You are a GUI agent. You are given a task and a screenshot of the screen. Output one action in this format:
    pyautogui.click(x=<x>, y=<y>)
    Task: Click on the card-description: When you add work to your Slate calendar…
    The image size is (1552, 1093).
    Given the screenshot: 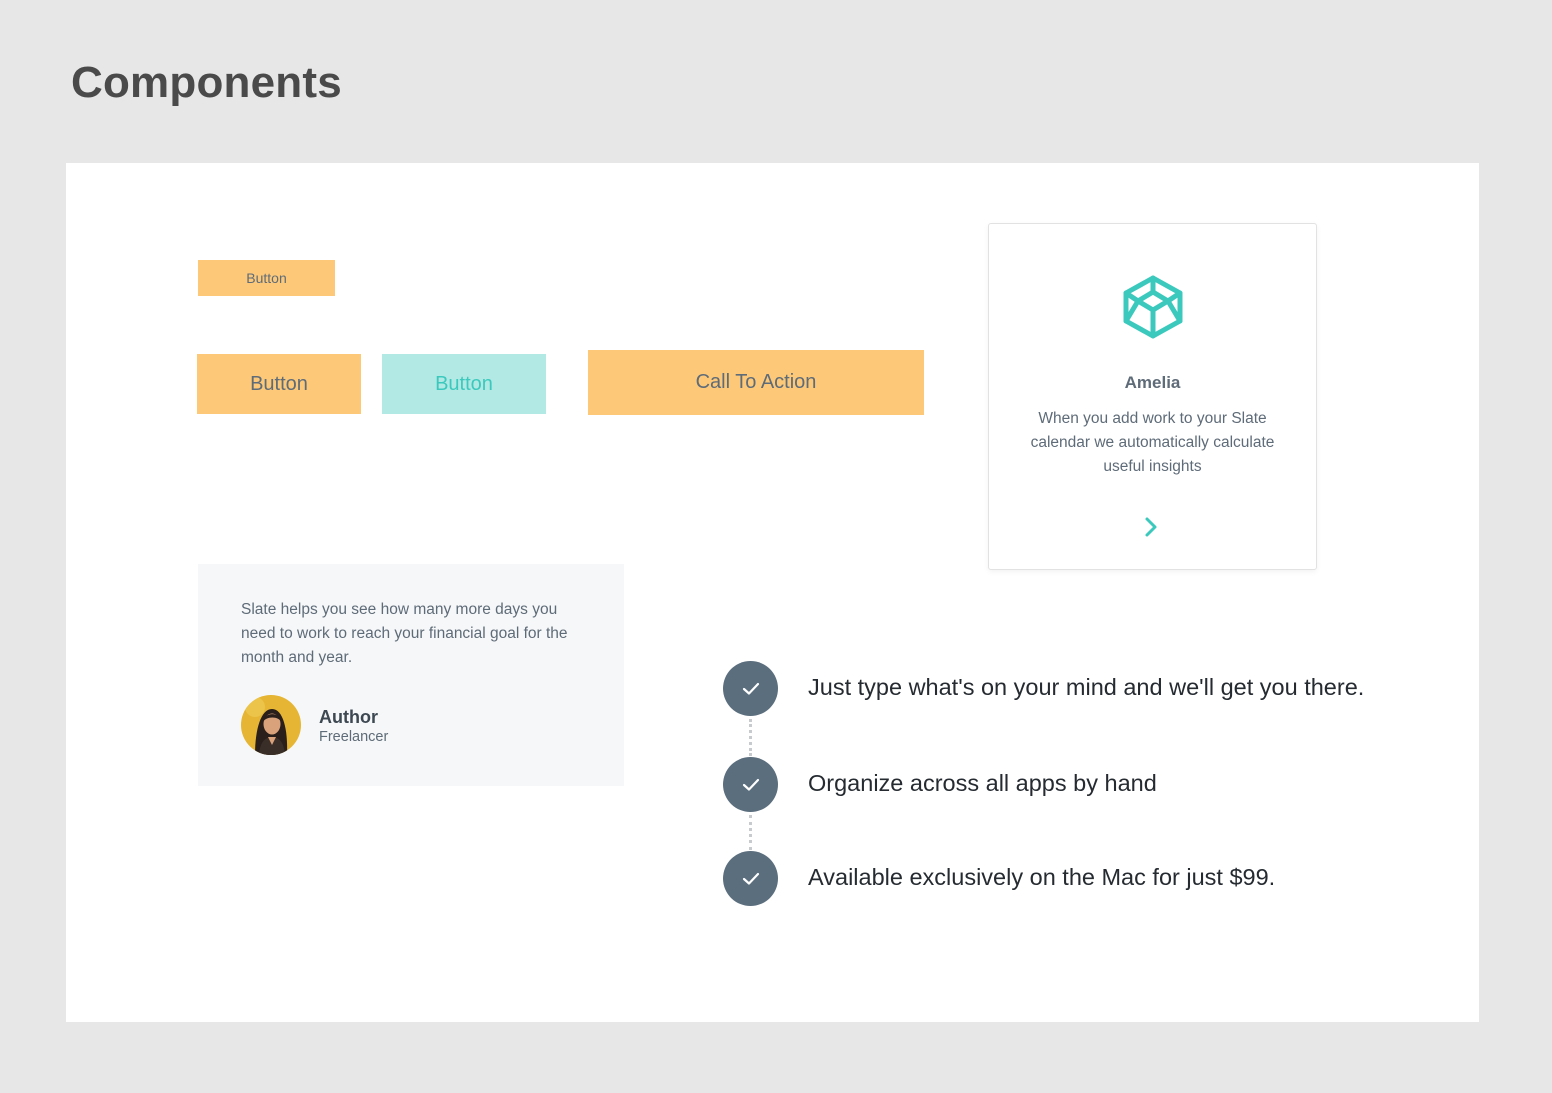 What is the action you would take?
    pyautogui.click(x=1152, y=442)
    